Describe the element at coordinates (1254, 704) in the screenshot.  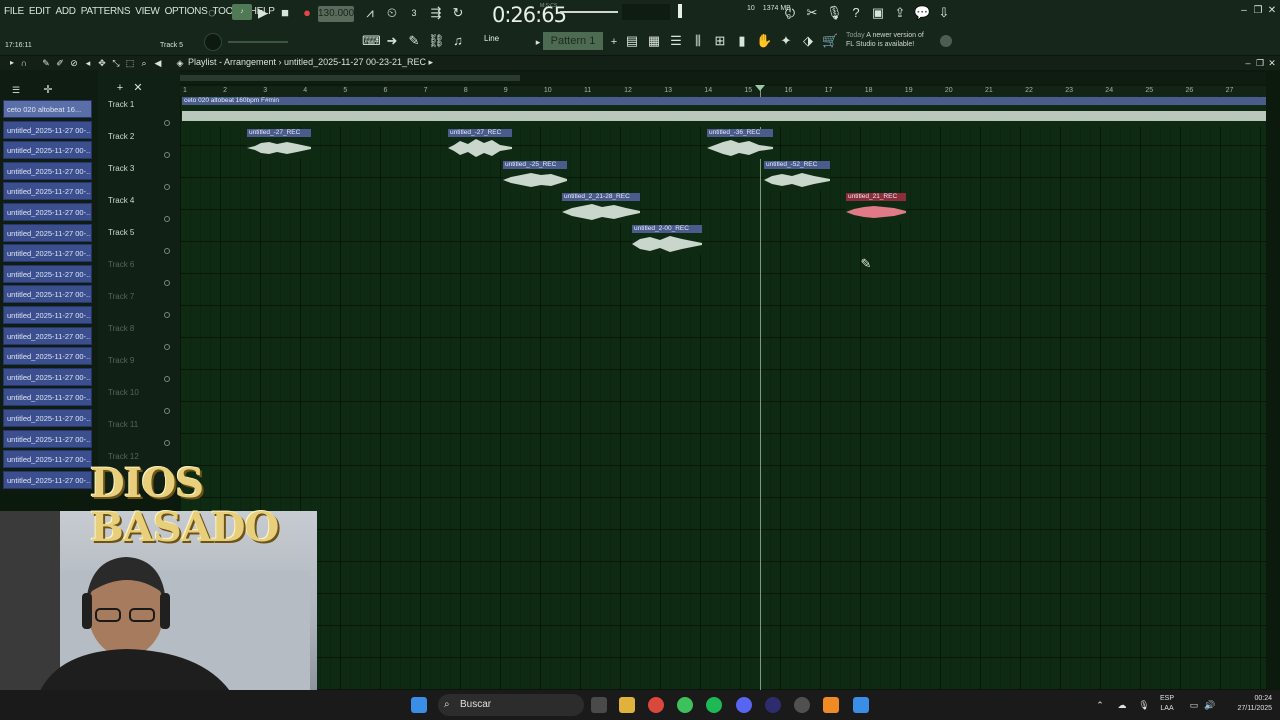
I see `clock-tray: 00:24 27/11/2025` at that location.